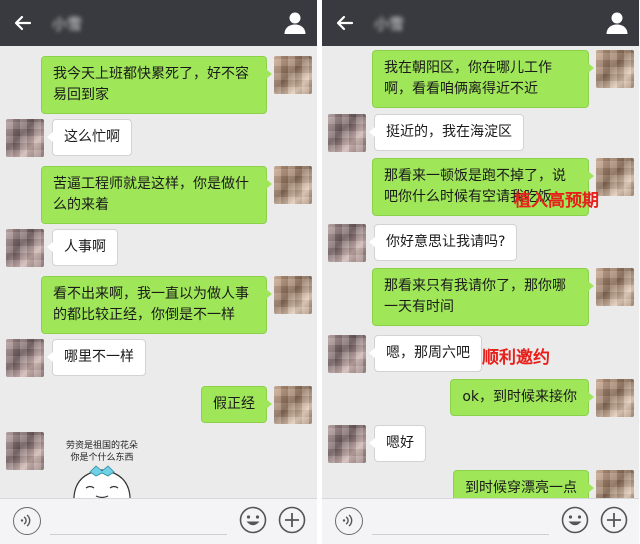 This screenshot has height=544, width=640. Describe the element at coordinates (156, 305) in the screenshot. I see `sent-message: 看不出来啊，我一直以为做人事的都比较正经，你倒是不一样` at that location.